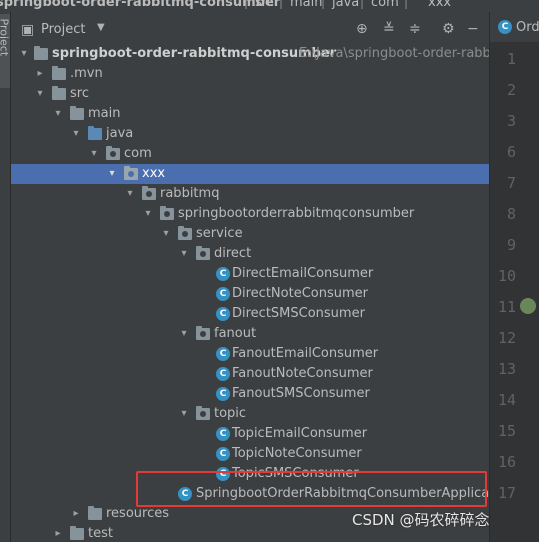 The height and width of the screenshot is (542, 539). I want to click on tree-row-class: C DirectSMSConsumer, so click(250, 314).